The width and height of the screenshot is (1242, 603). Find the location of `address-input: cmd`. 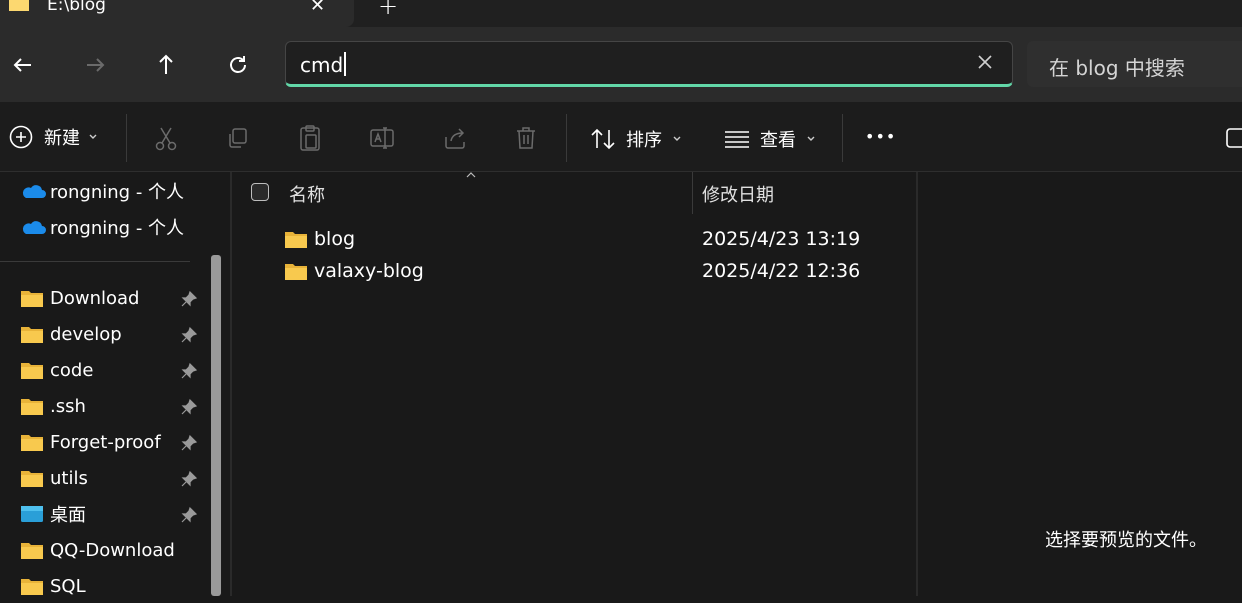

address-input: cmd is located at coordinates (323, 64).